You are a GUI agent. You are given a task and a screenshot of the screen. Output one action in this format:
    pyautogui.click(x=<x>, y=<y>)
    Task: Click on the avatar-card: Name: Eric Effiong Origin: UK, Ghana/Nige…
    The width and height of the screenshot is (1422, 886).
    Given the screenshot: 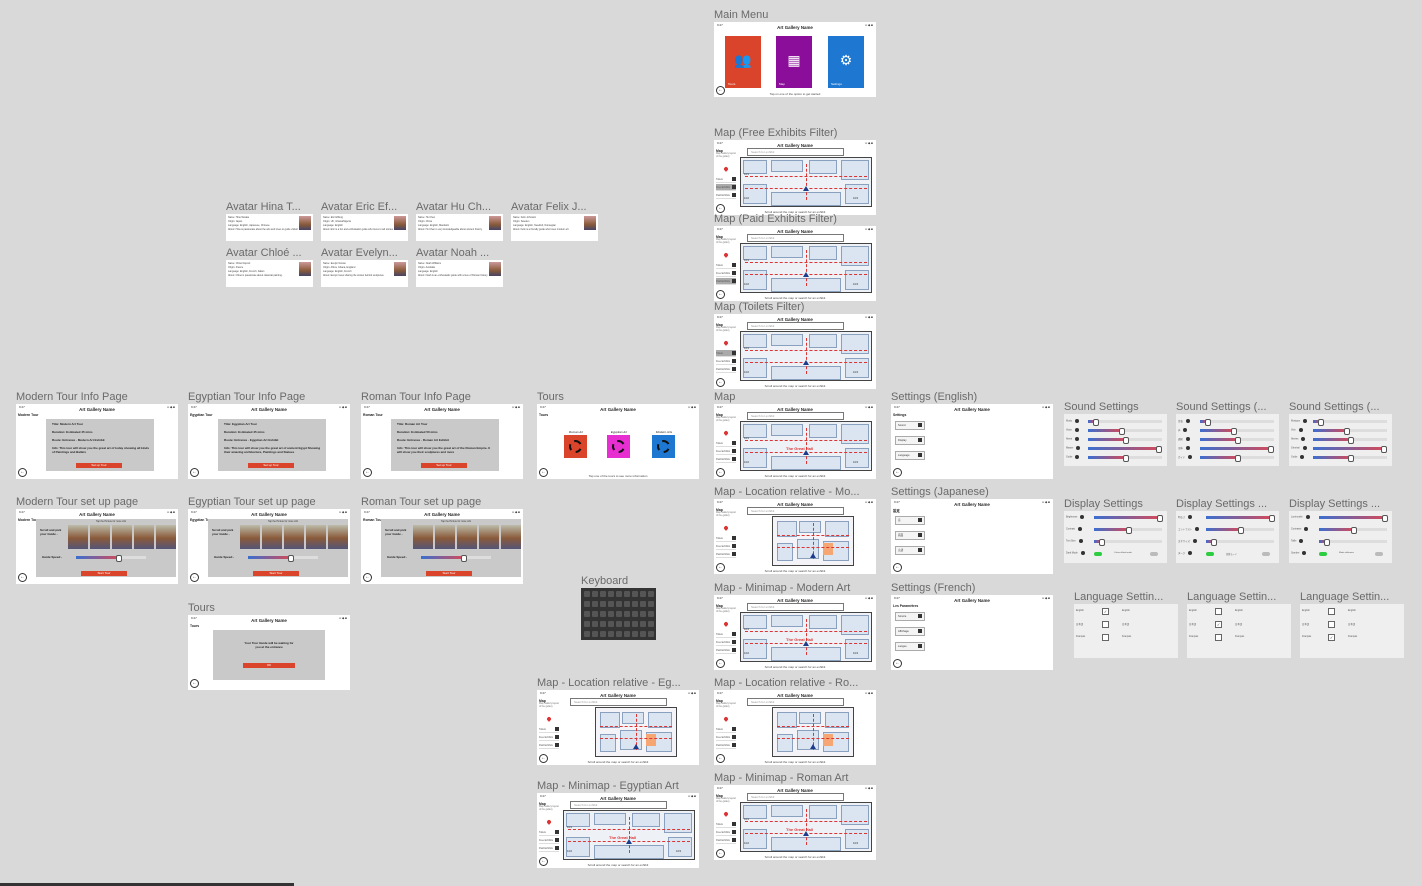 What is the action you would take?
    pyautogui.click(x=364, y=227)
    